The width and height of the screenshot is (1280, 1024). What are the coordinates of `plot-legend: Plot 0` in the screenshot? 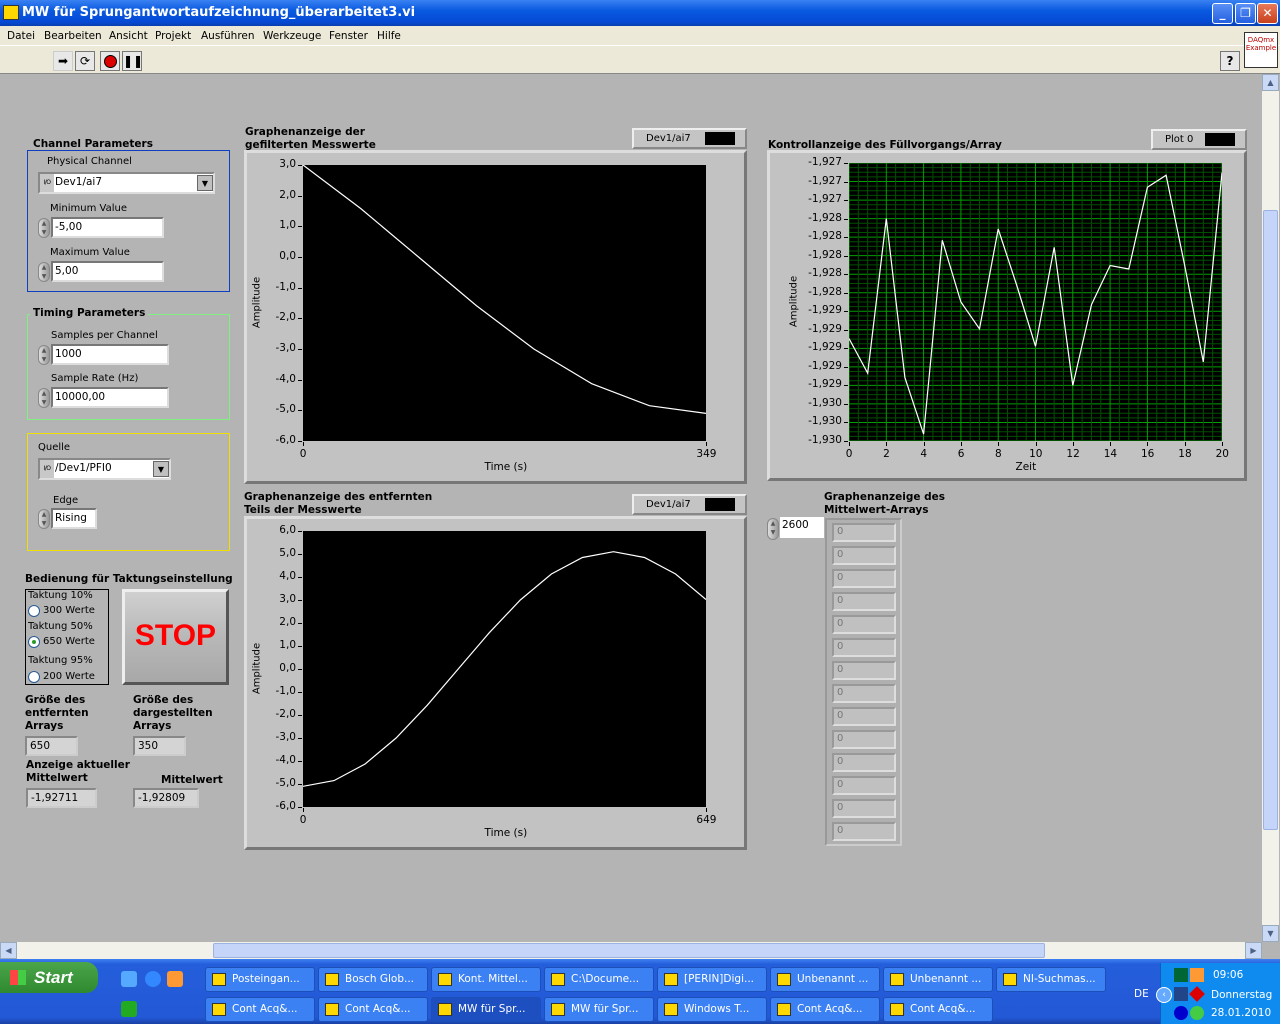 It's located at (1199, 139).